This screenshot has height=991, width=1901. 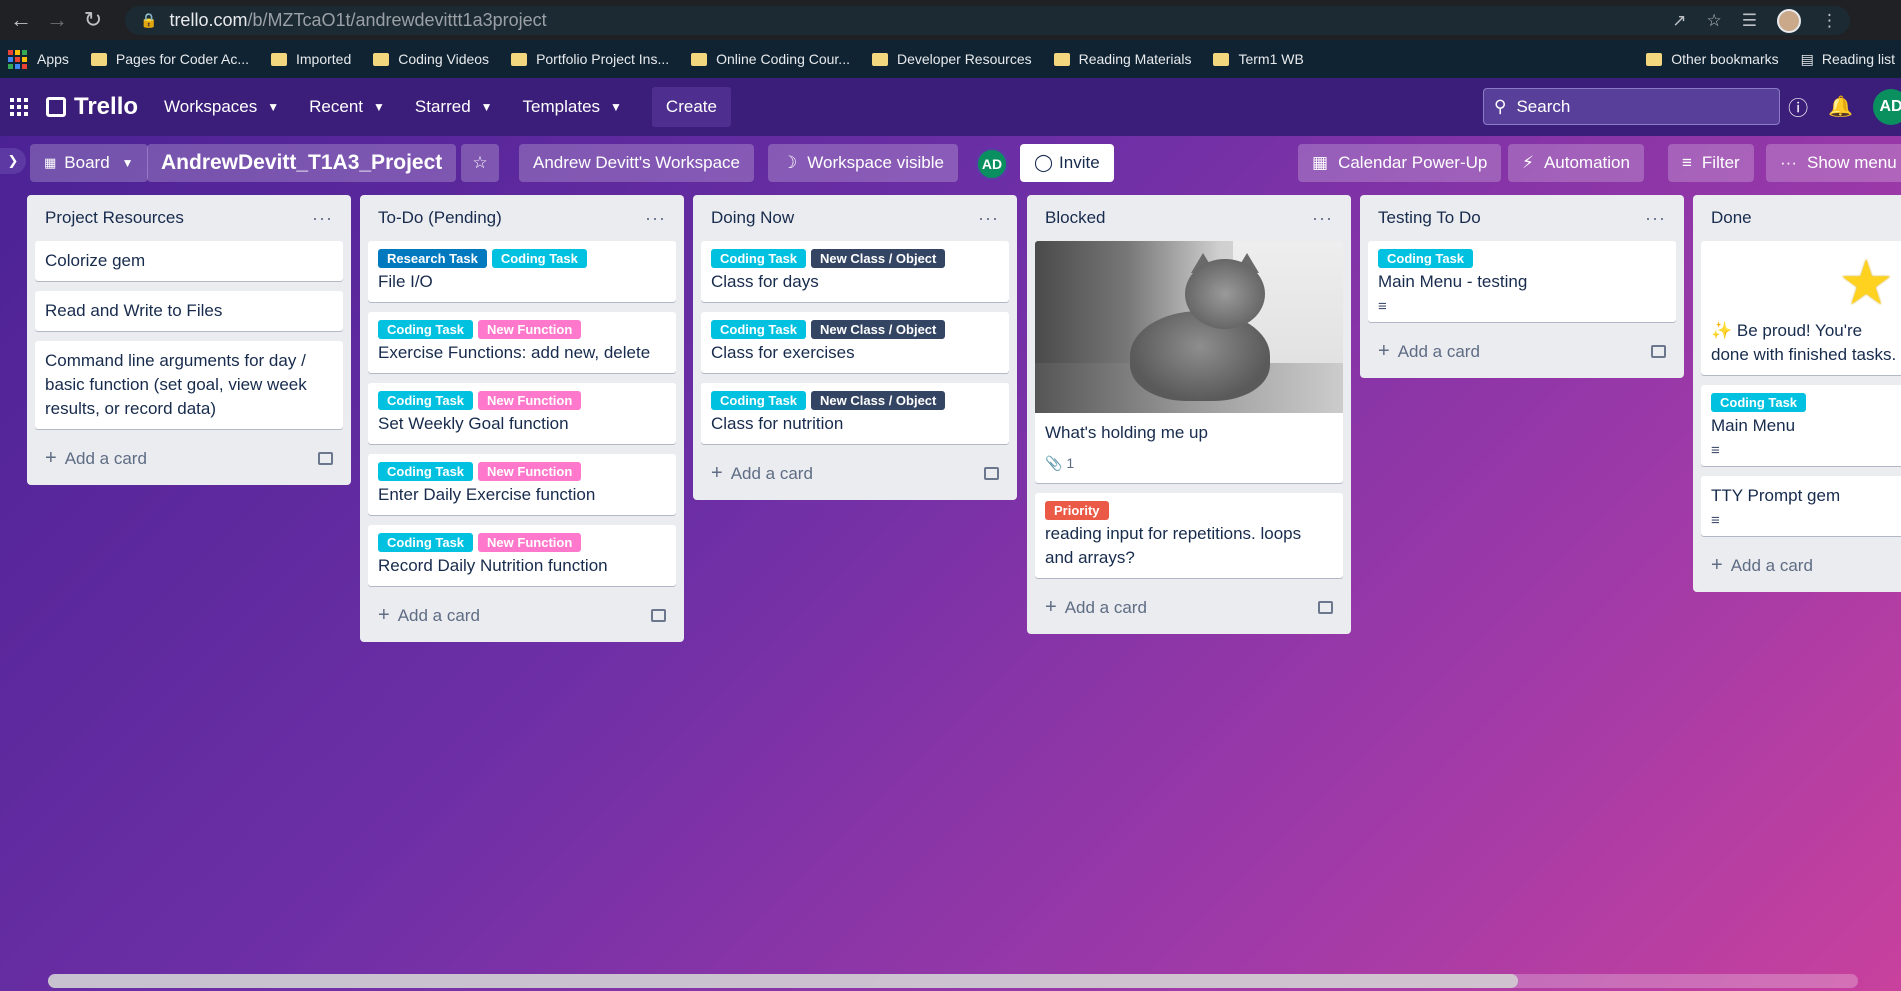 I want to click on workspace-button: Andrew Devitt's Workspace, so click(x=637, y=163).